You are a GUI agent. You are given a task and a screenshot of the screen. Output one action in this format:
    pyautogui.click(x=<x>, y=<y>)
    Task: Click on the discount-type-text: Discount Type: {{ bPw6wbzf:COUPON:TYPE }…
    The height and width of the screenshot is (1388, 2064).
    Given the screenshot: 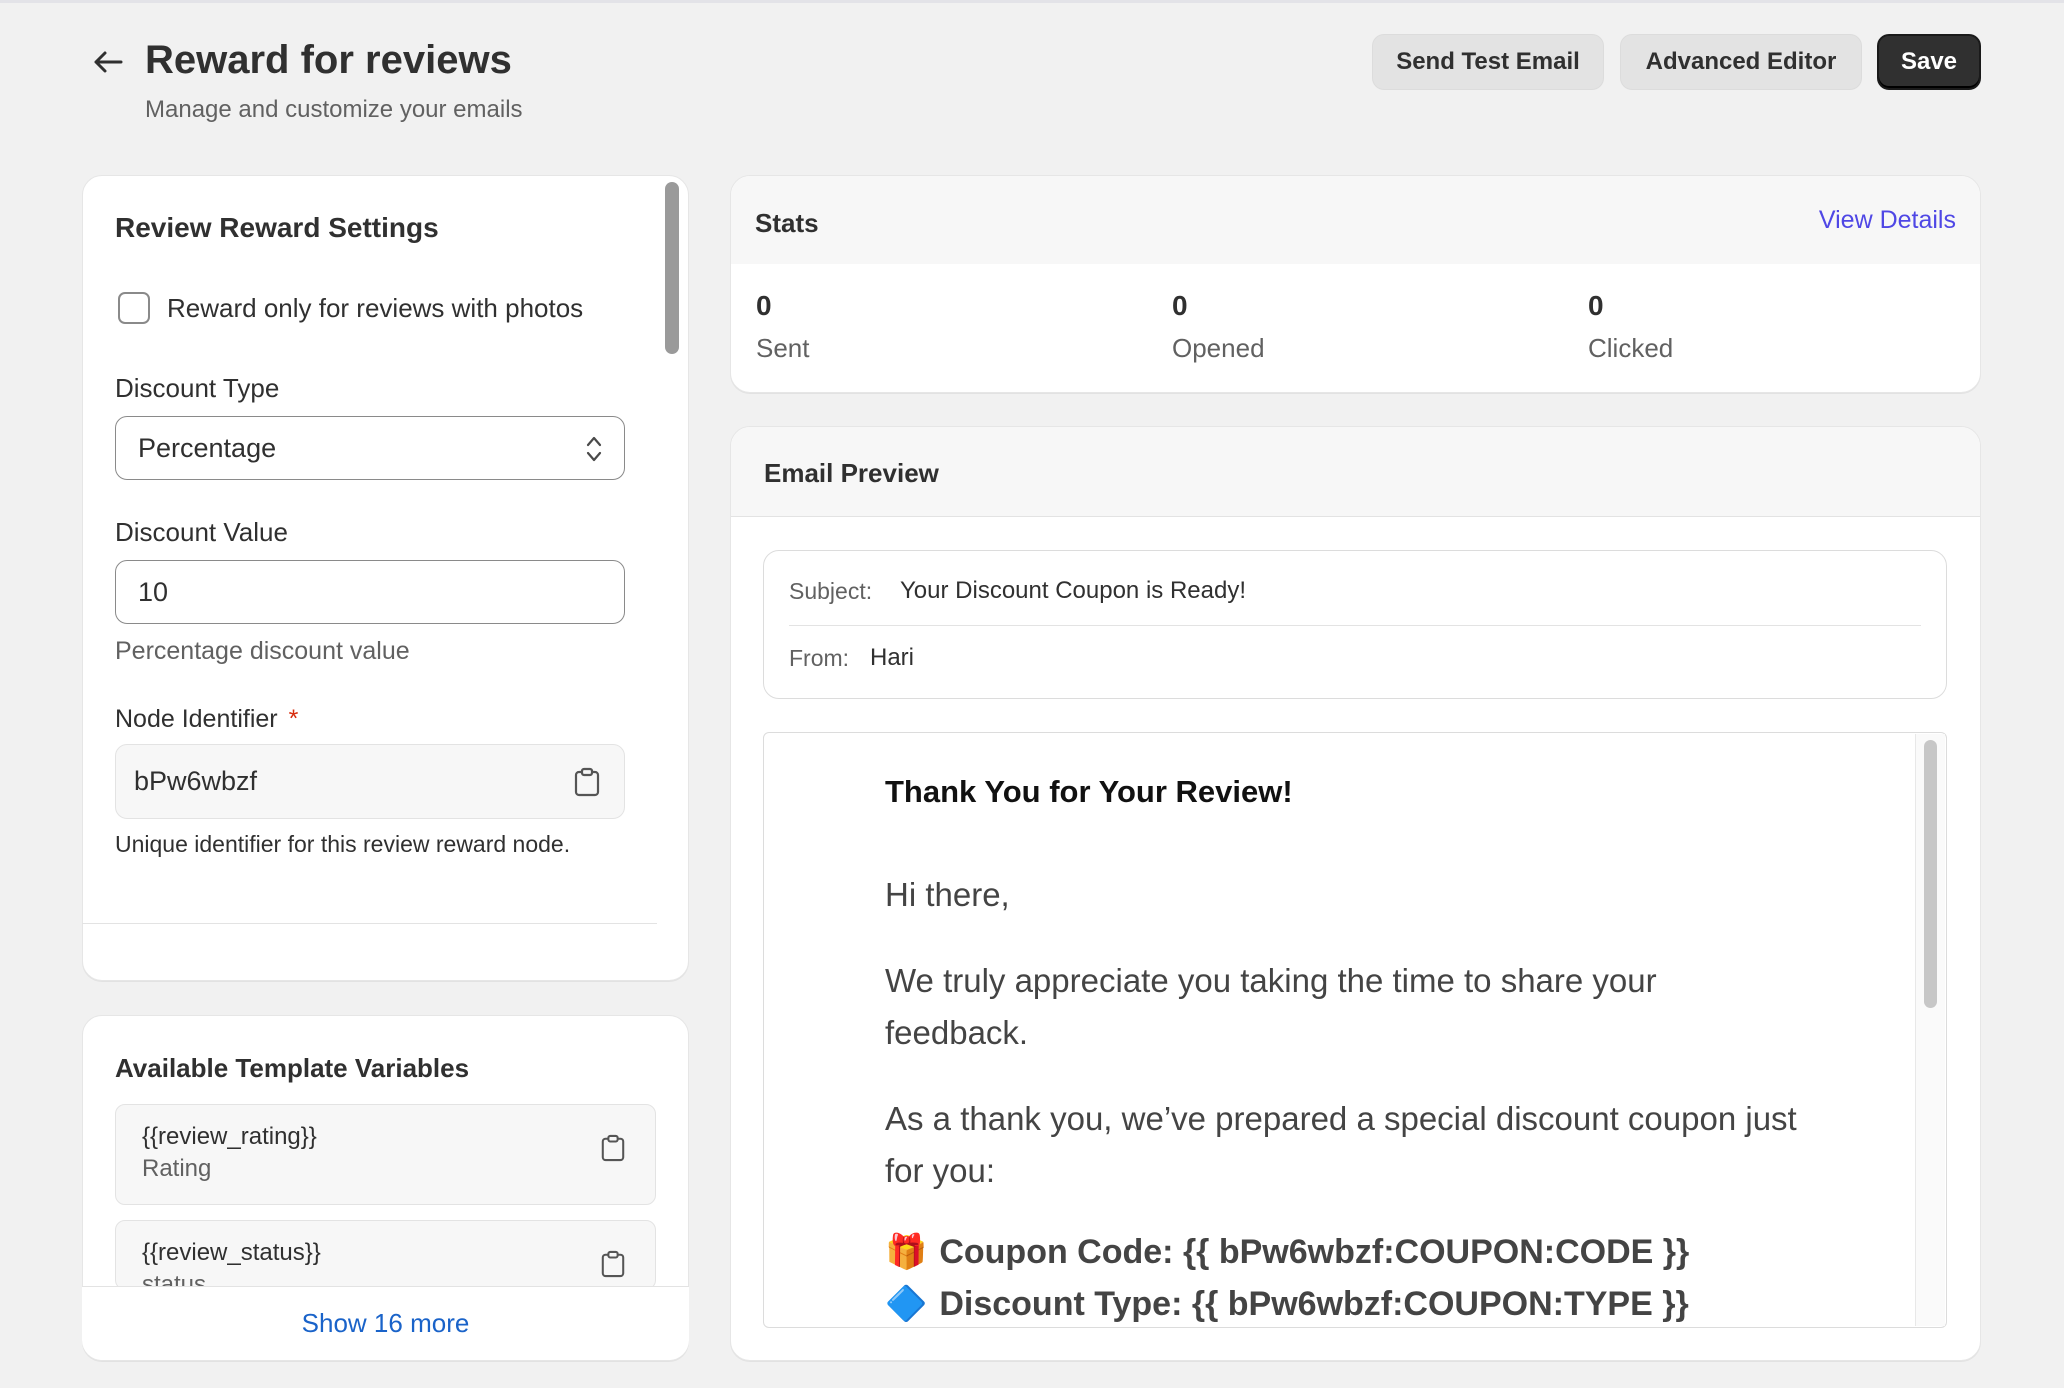 What is the action you would take?
    pyautogui.click(x=1314, y=1303)
    